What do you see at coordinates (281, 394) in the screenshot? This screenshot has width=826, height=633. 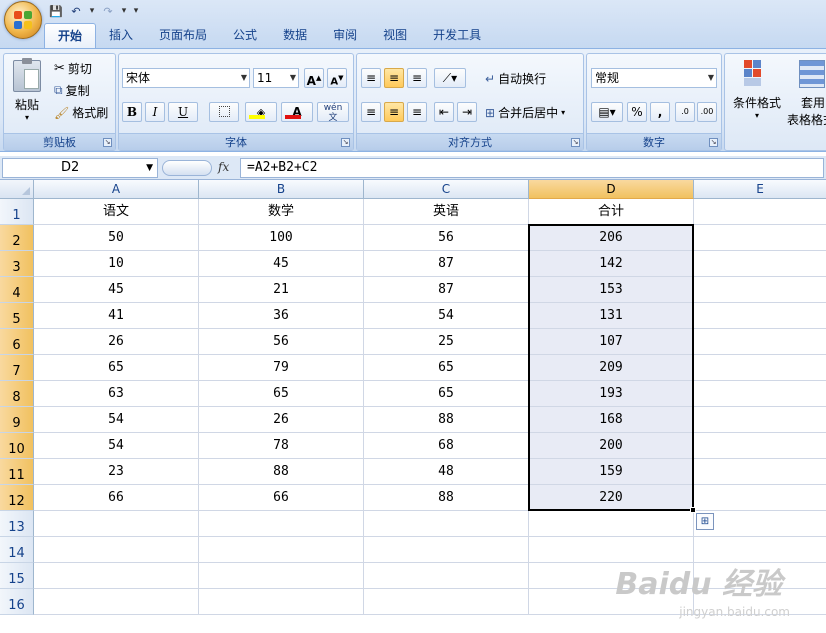 I see `cell-b8: 65` at bounding box center [281, 394].